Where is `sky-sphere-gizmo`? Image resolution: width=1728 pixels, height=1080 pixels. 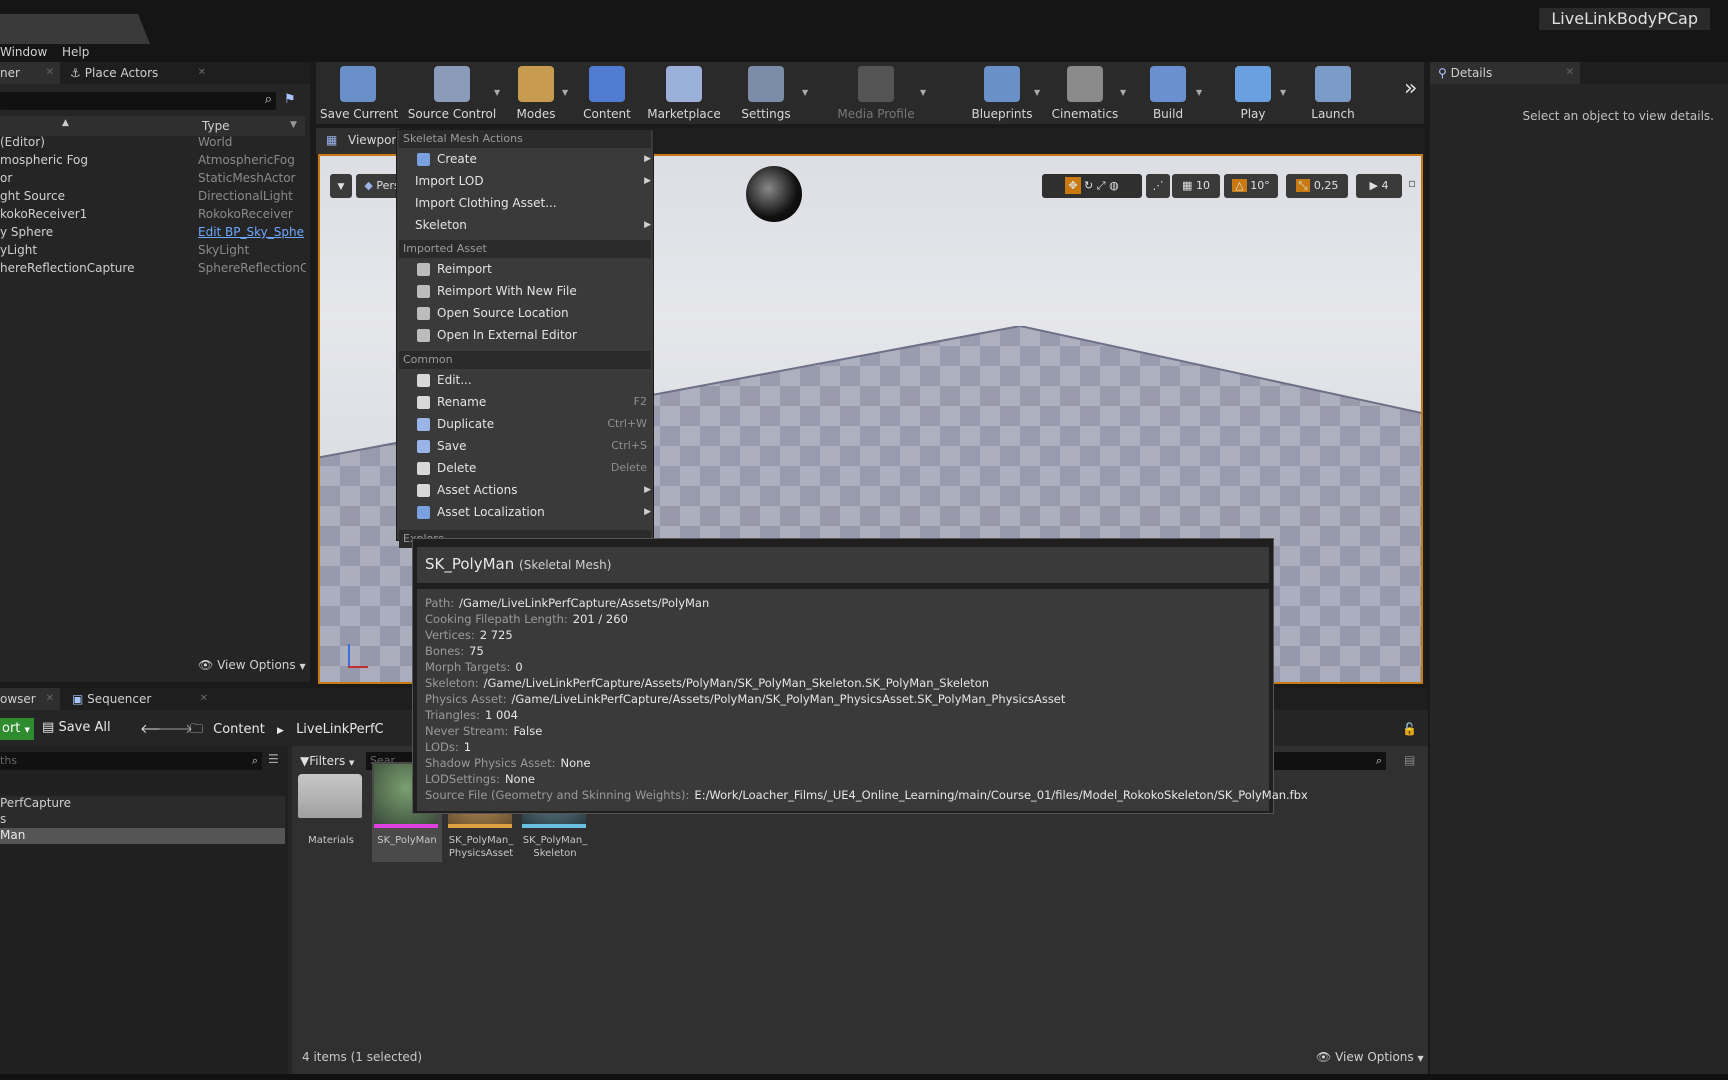
sky-sphere-gizmo is located at coordinates (774, 194).